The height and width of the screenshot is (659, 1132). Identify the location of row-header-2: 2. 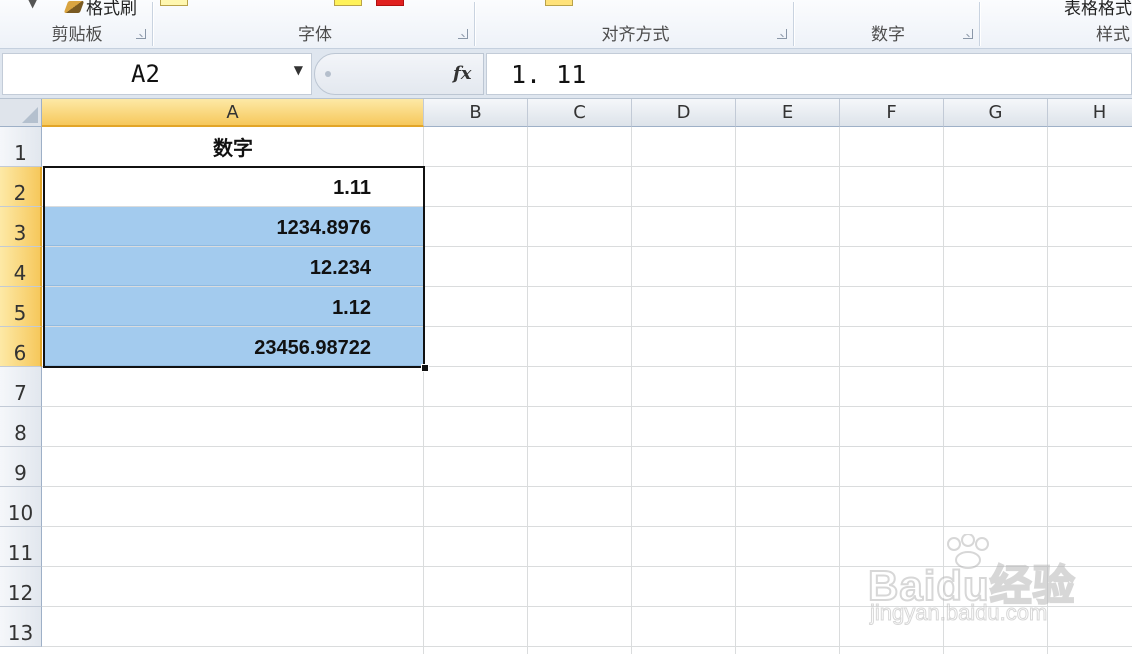
(21, 187).